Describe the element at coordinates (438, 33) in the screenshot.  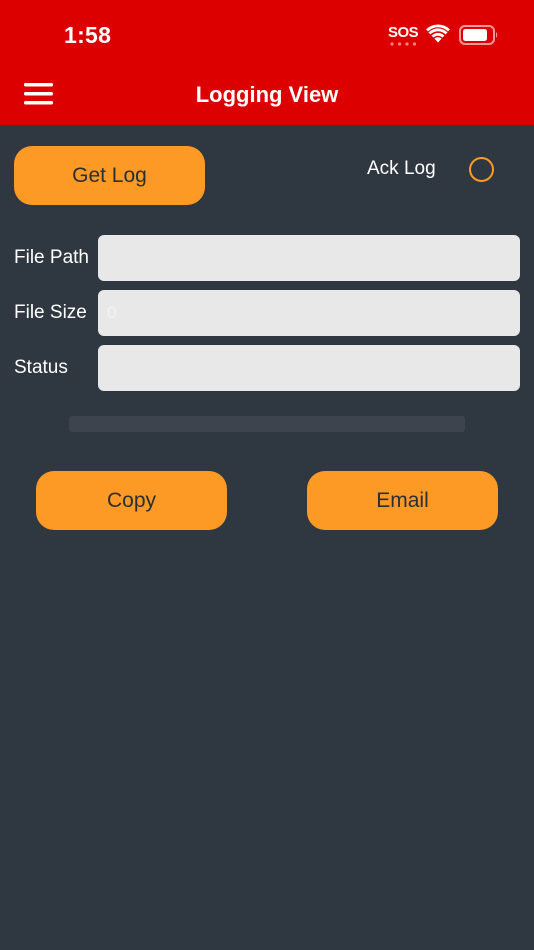
I see `wifi-icon` at that location.